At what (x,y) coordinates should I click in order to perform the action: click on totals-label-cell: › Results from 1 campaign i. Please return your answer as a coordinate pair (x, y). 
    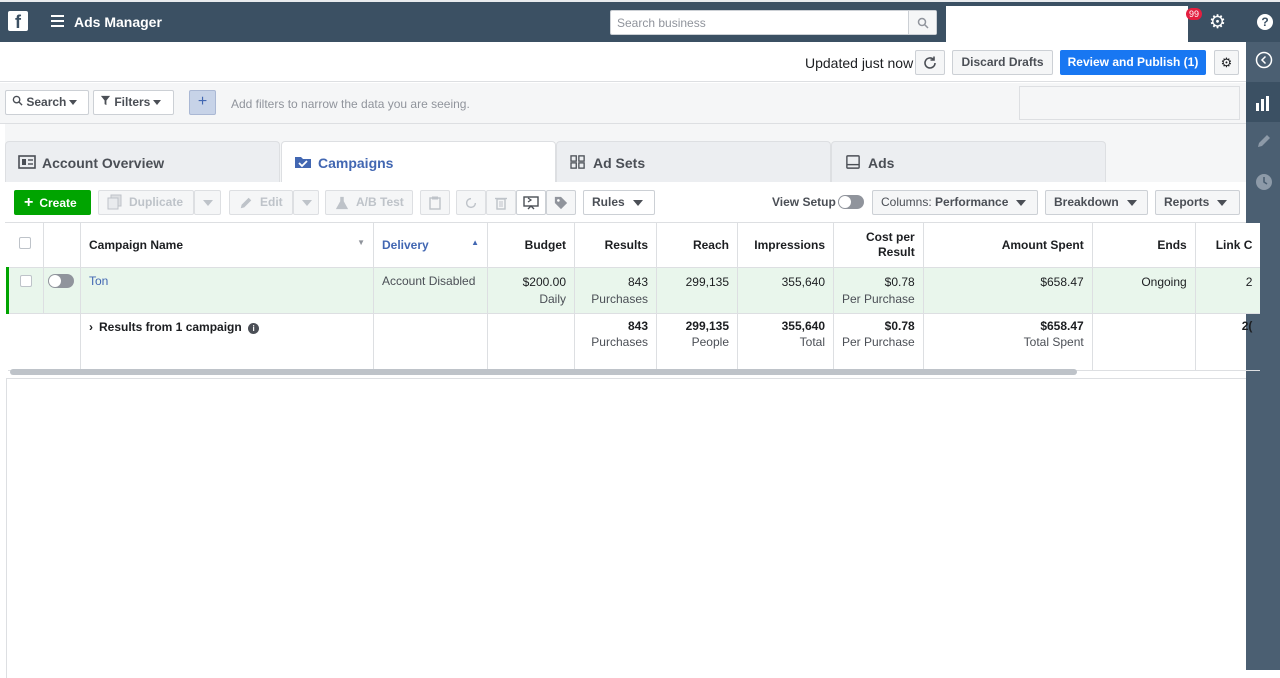
    Looking at the image, I should click on (227, 342).